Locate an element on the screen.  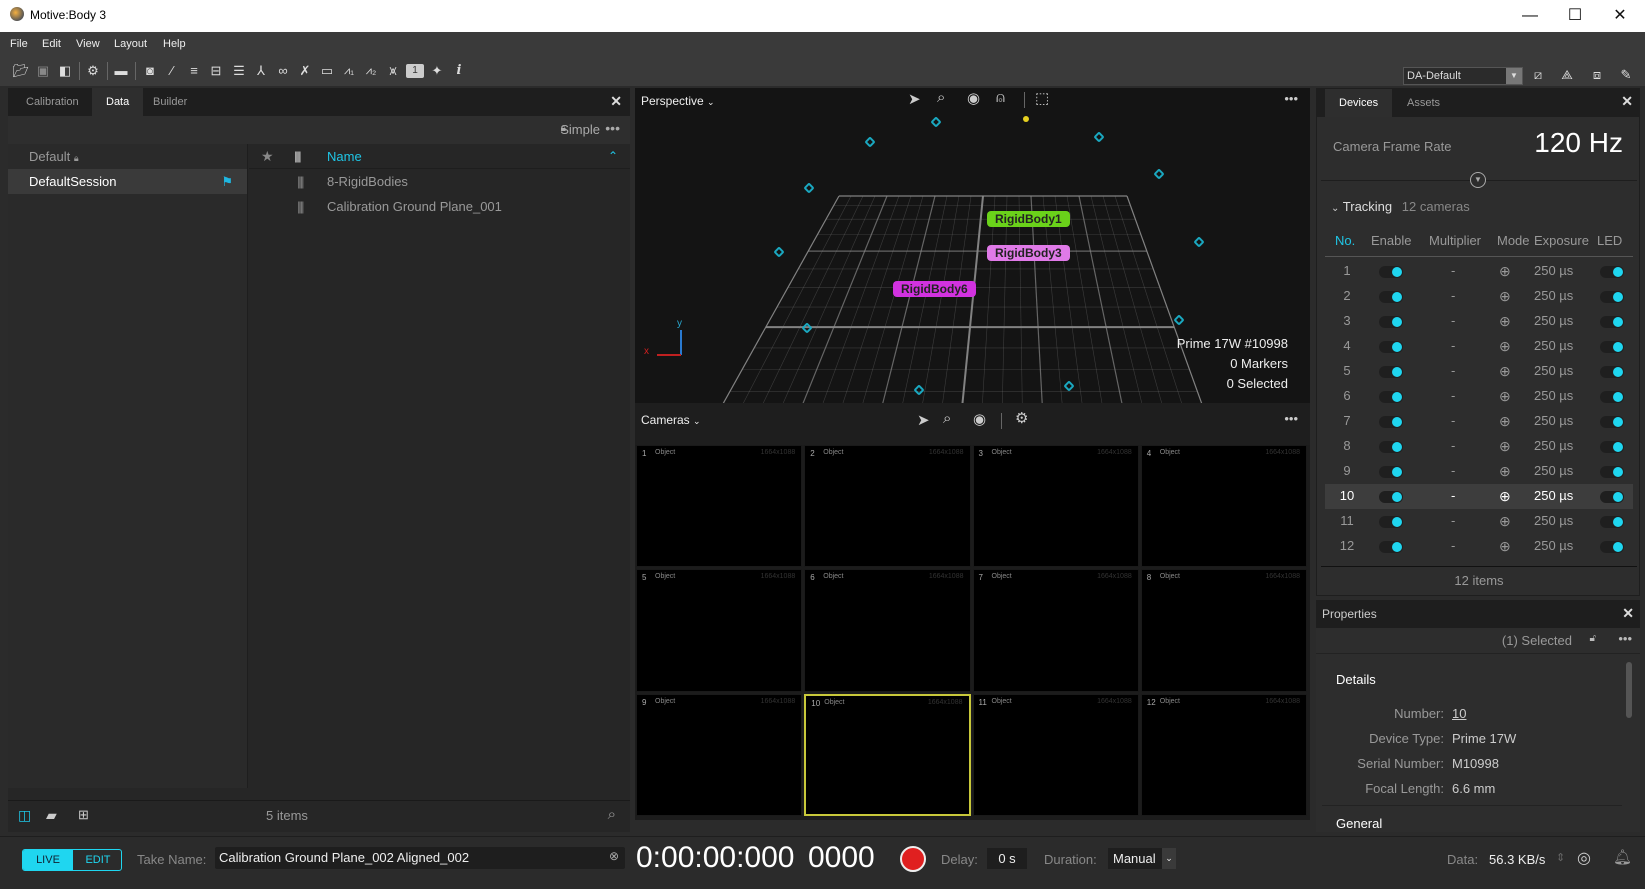
select-tool-icon: ➤ is located at coordinates (923, 420).